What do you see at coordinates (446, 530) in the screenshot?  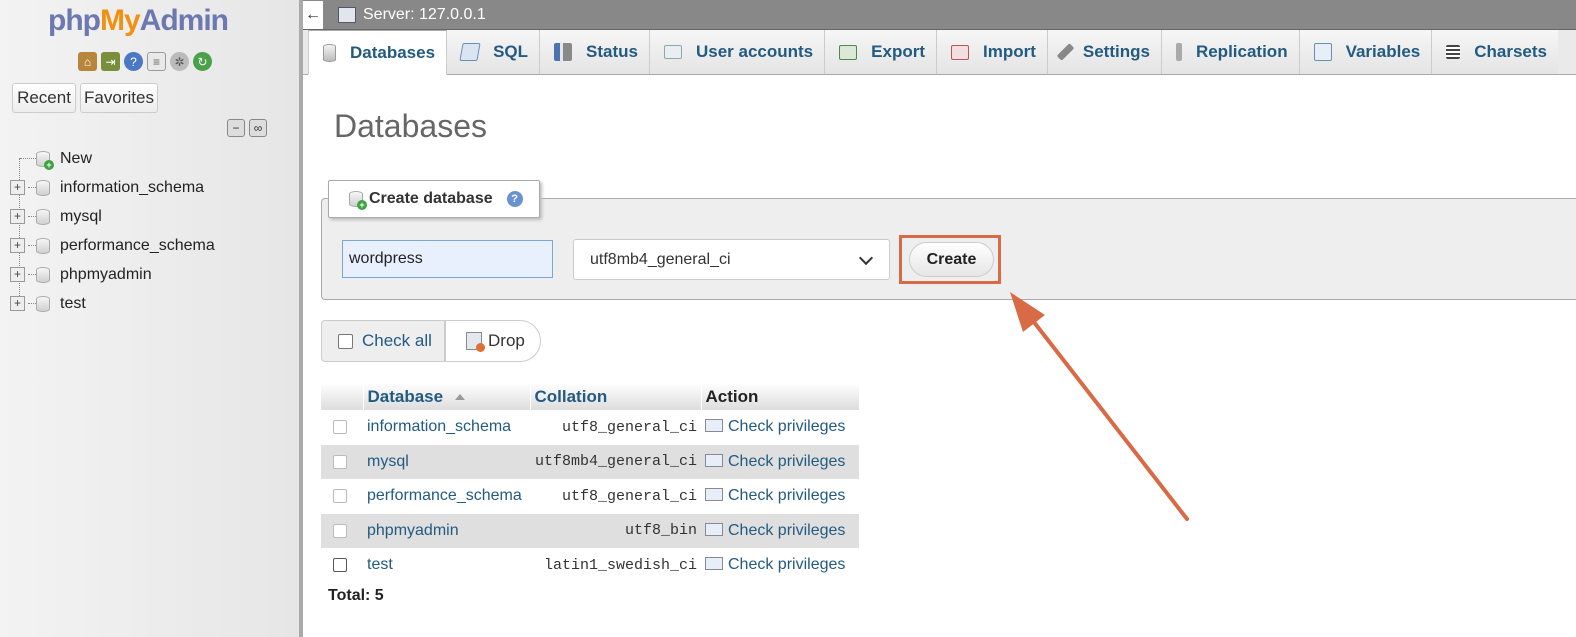 I see `database-name-link: phpmyadmin` at bounding box center [446, 530].